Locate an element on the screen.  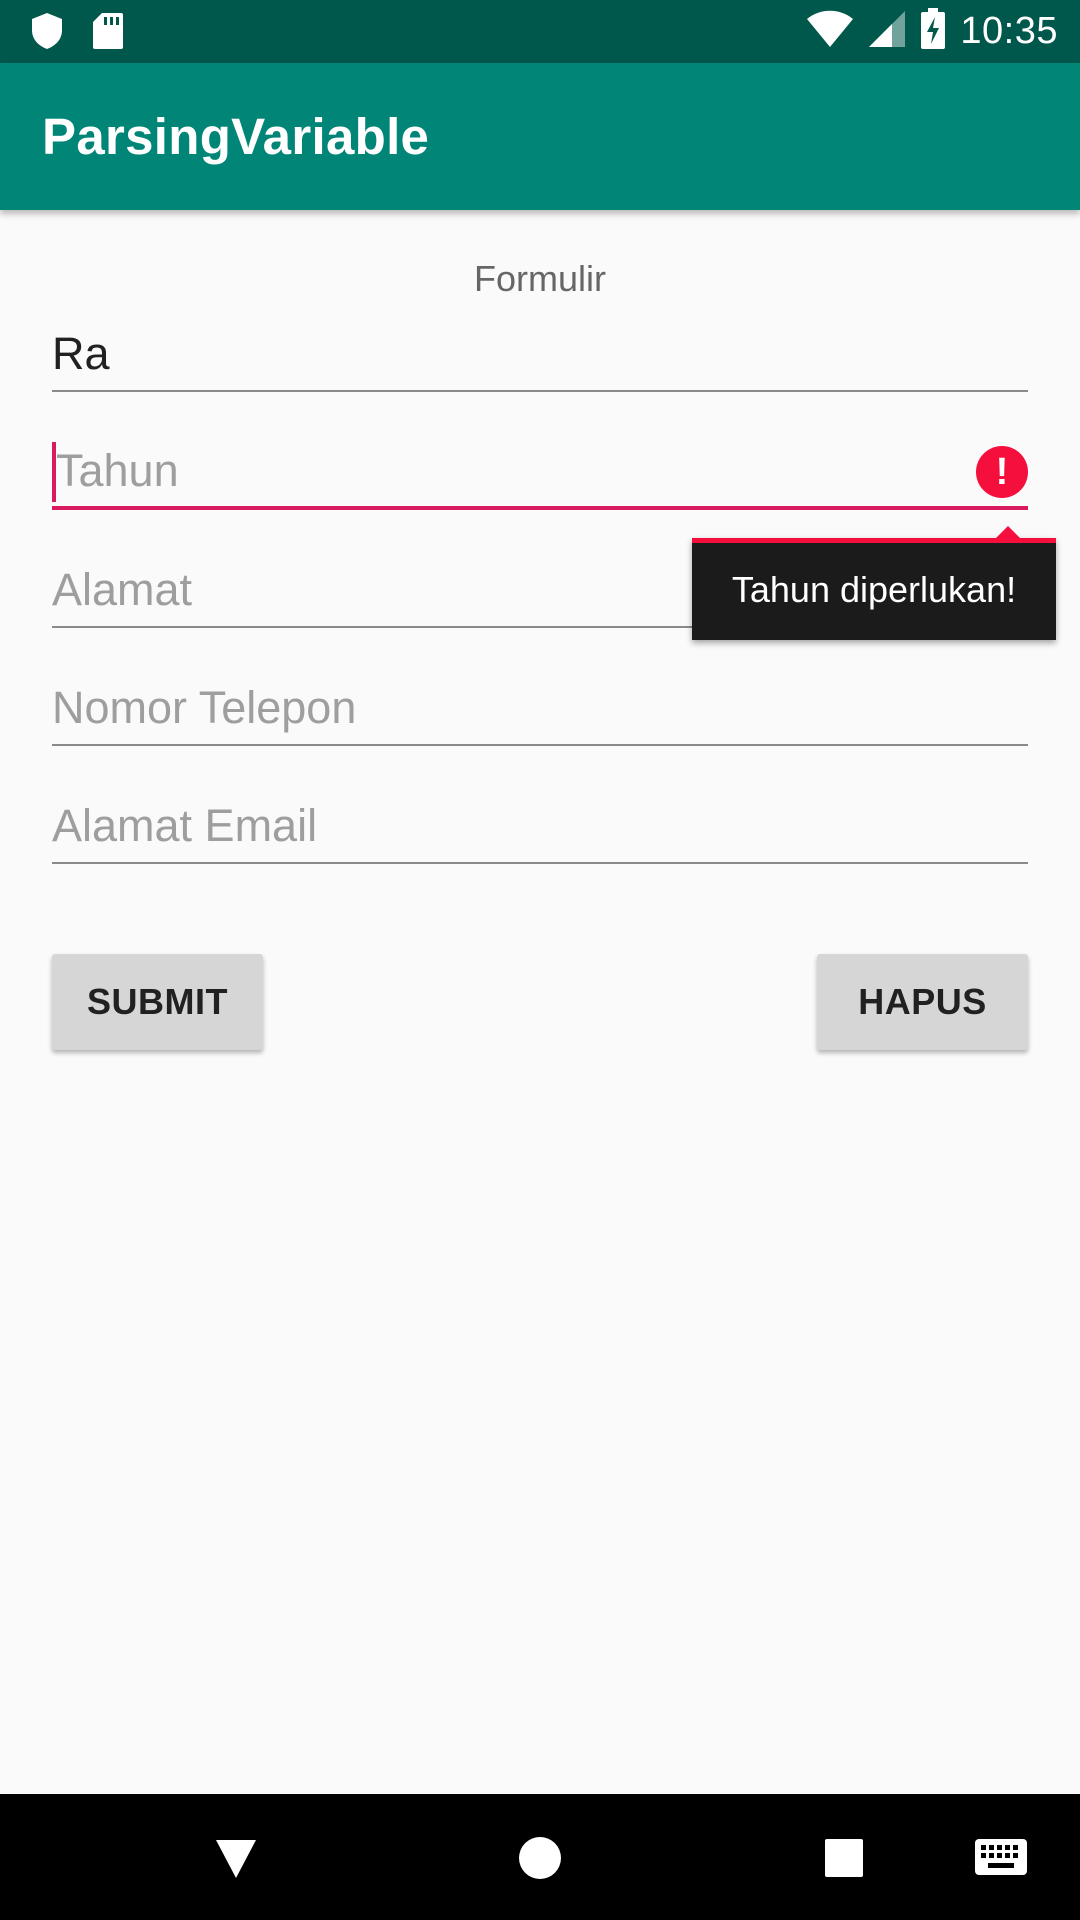
tahun-input is located at coordinates (540, 471).